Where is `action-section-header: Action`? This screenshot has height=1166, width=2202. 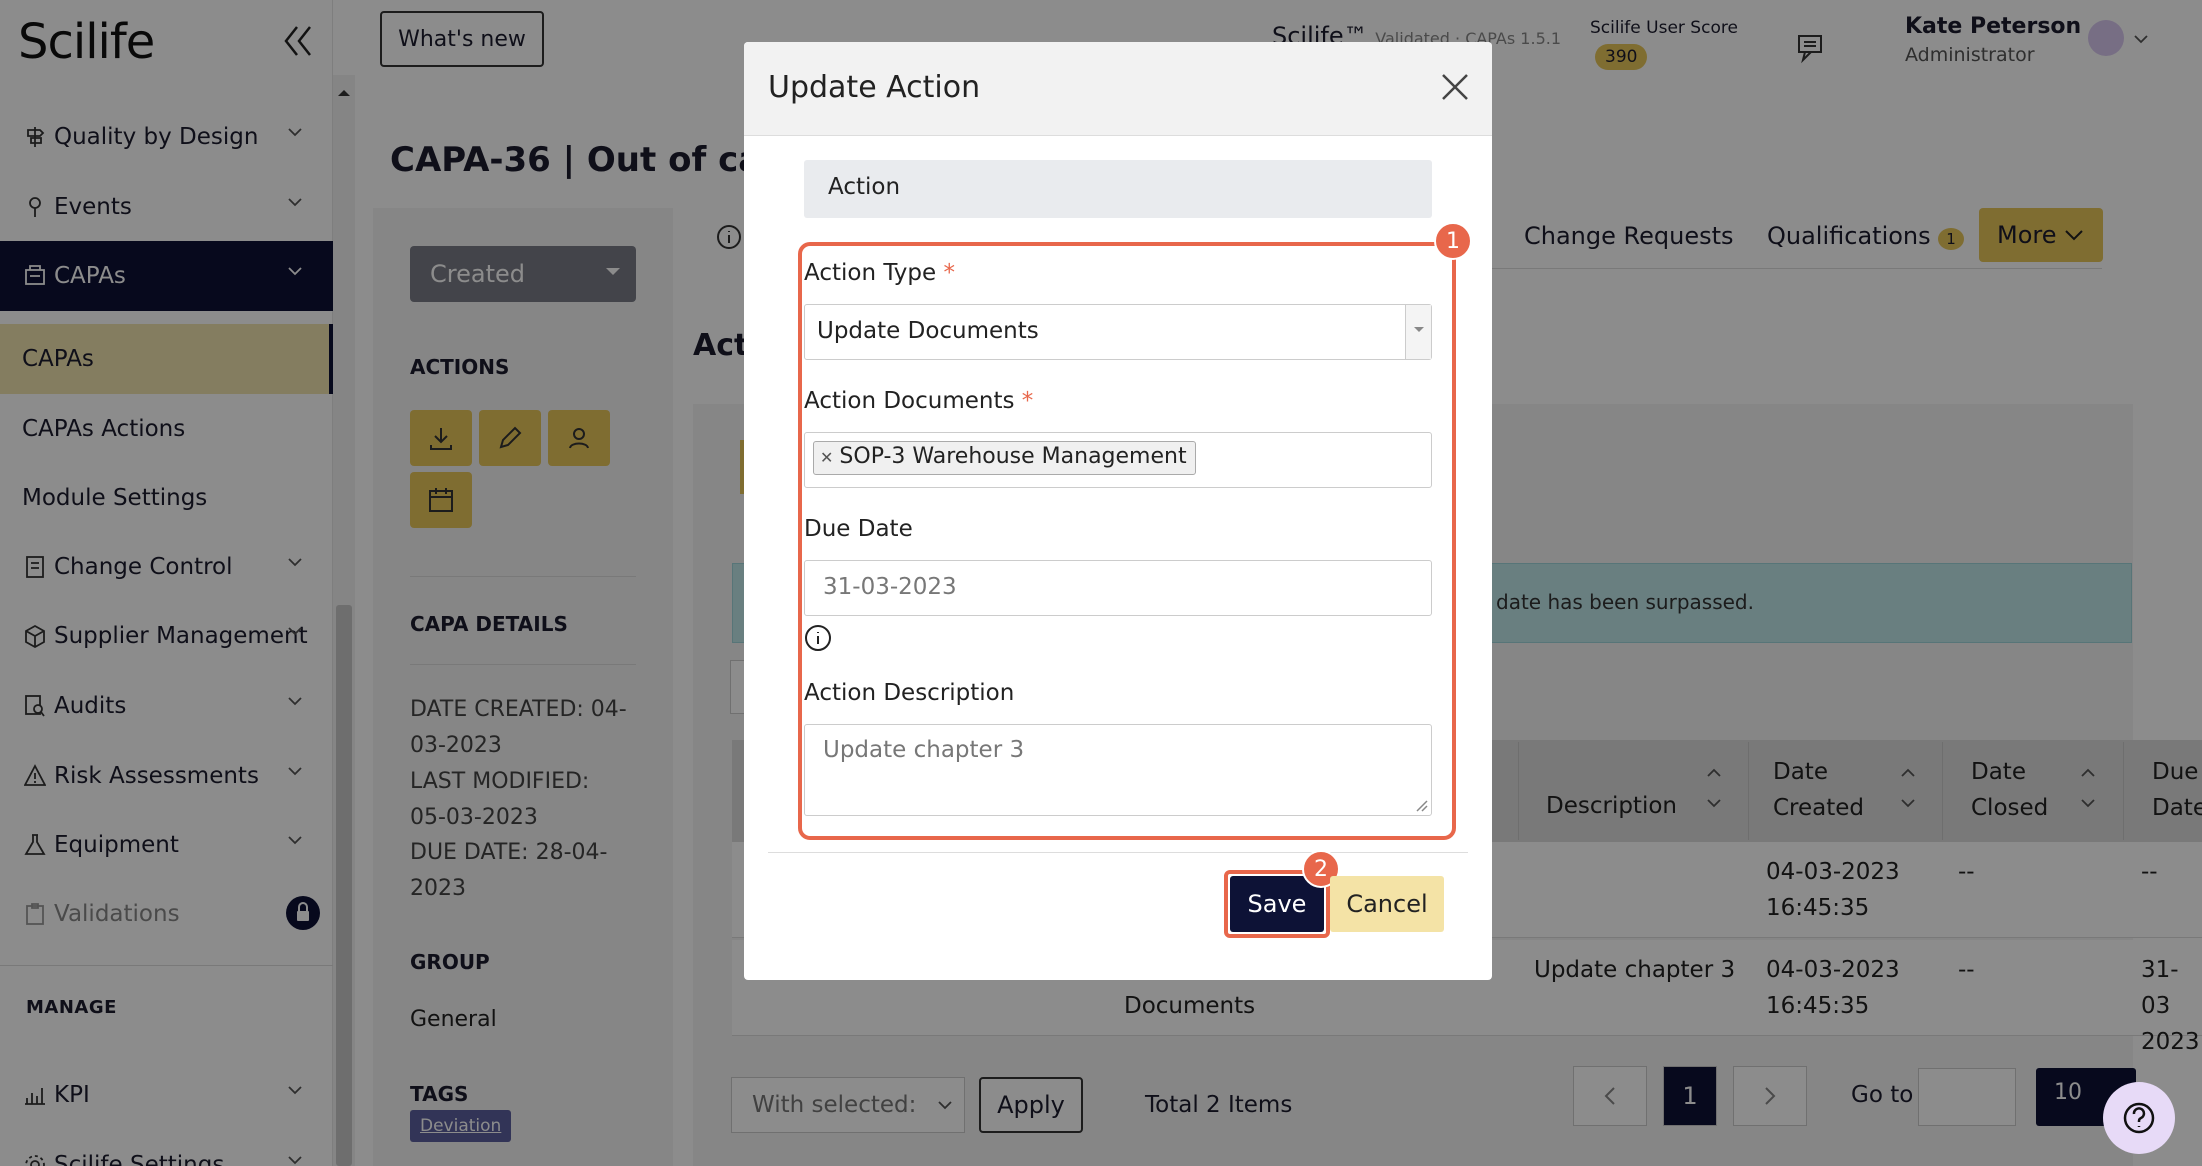
action-section-header: Action is located at coordinates (1118, 189).